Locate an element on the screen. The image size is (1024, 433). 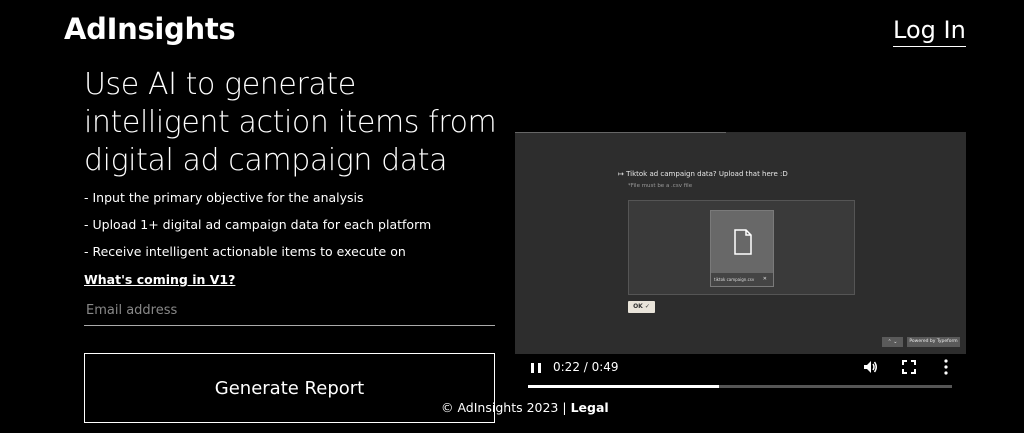
more-options-icon is located at coordinates (946, 367).